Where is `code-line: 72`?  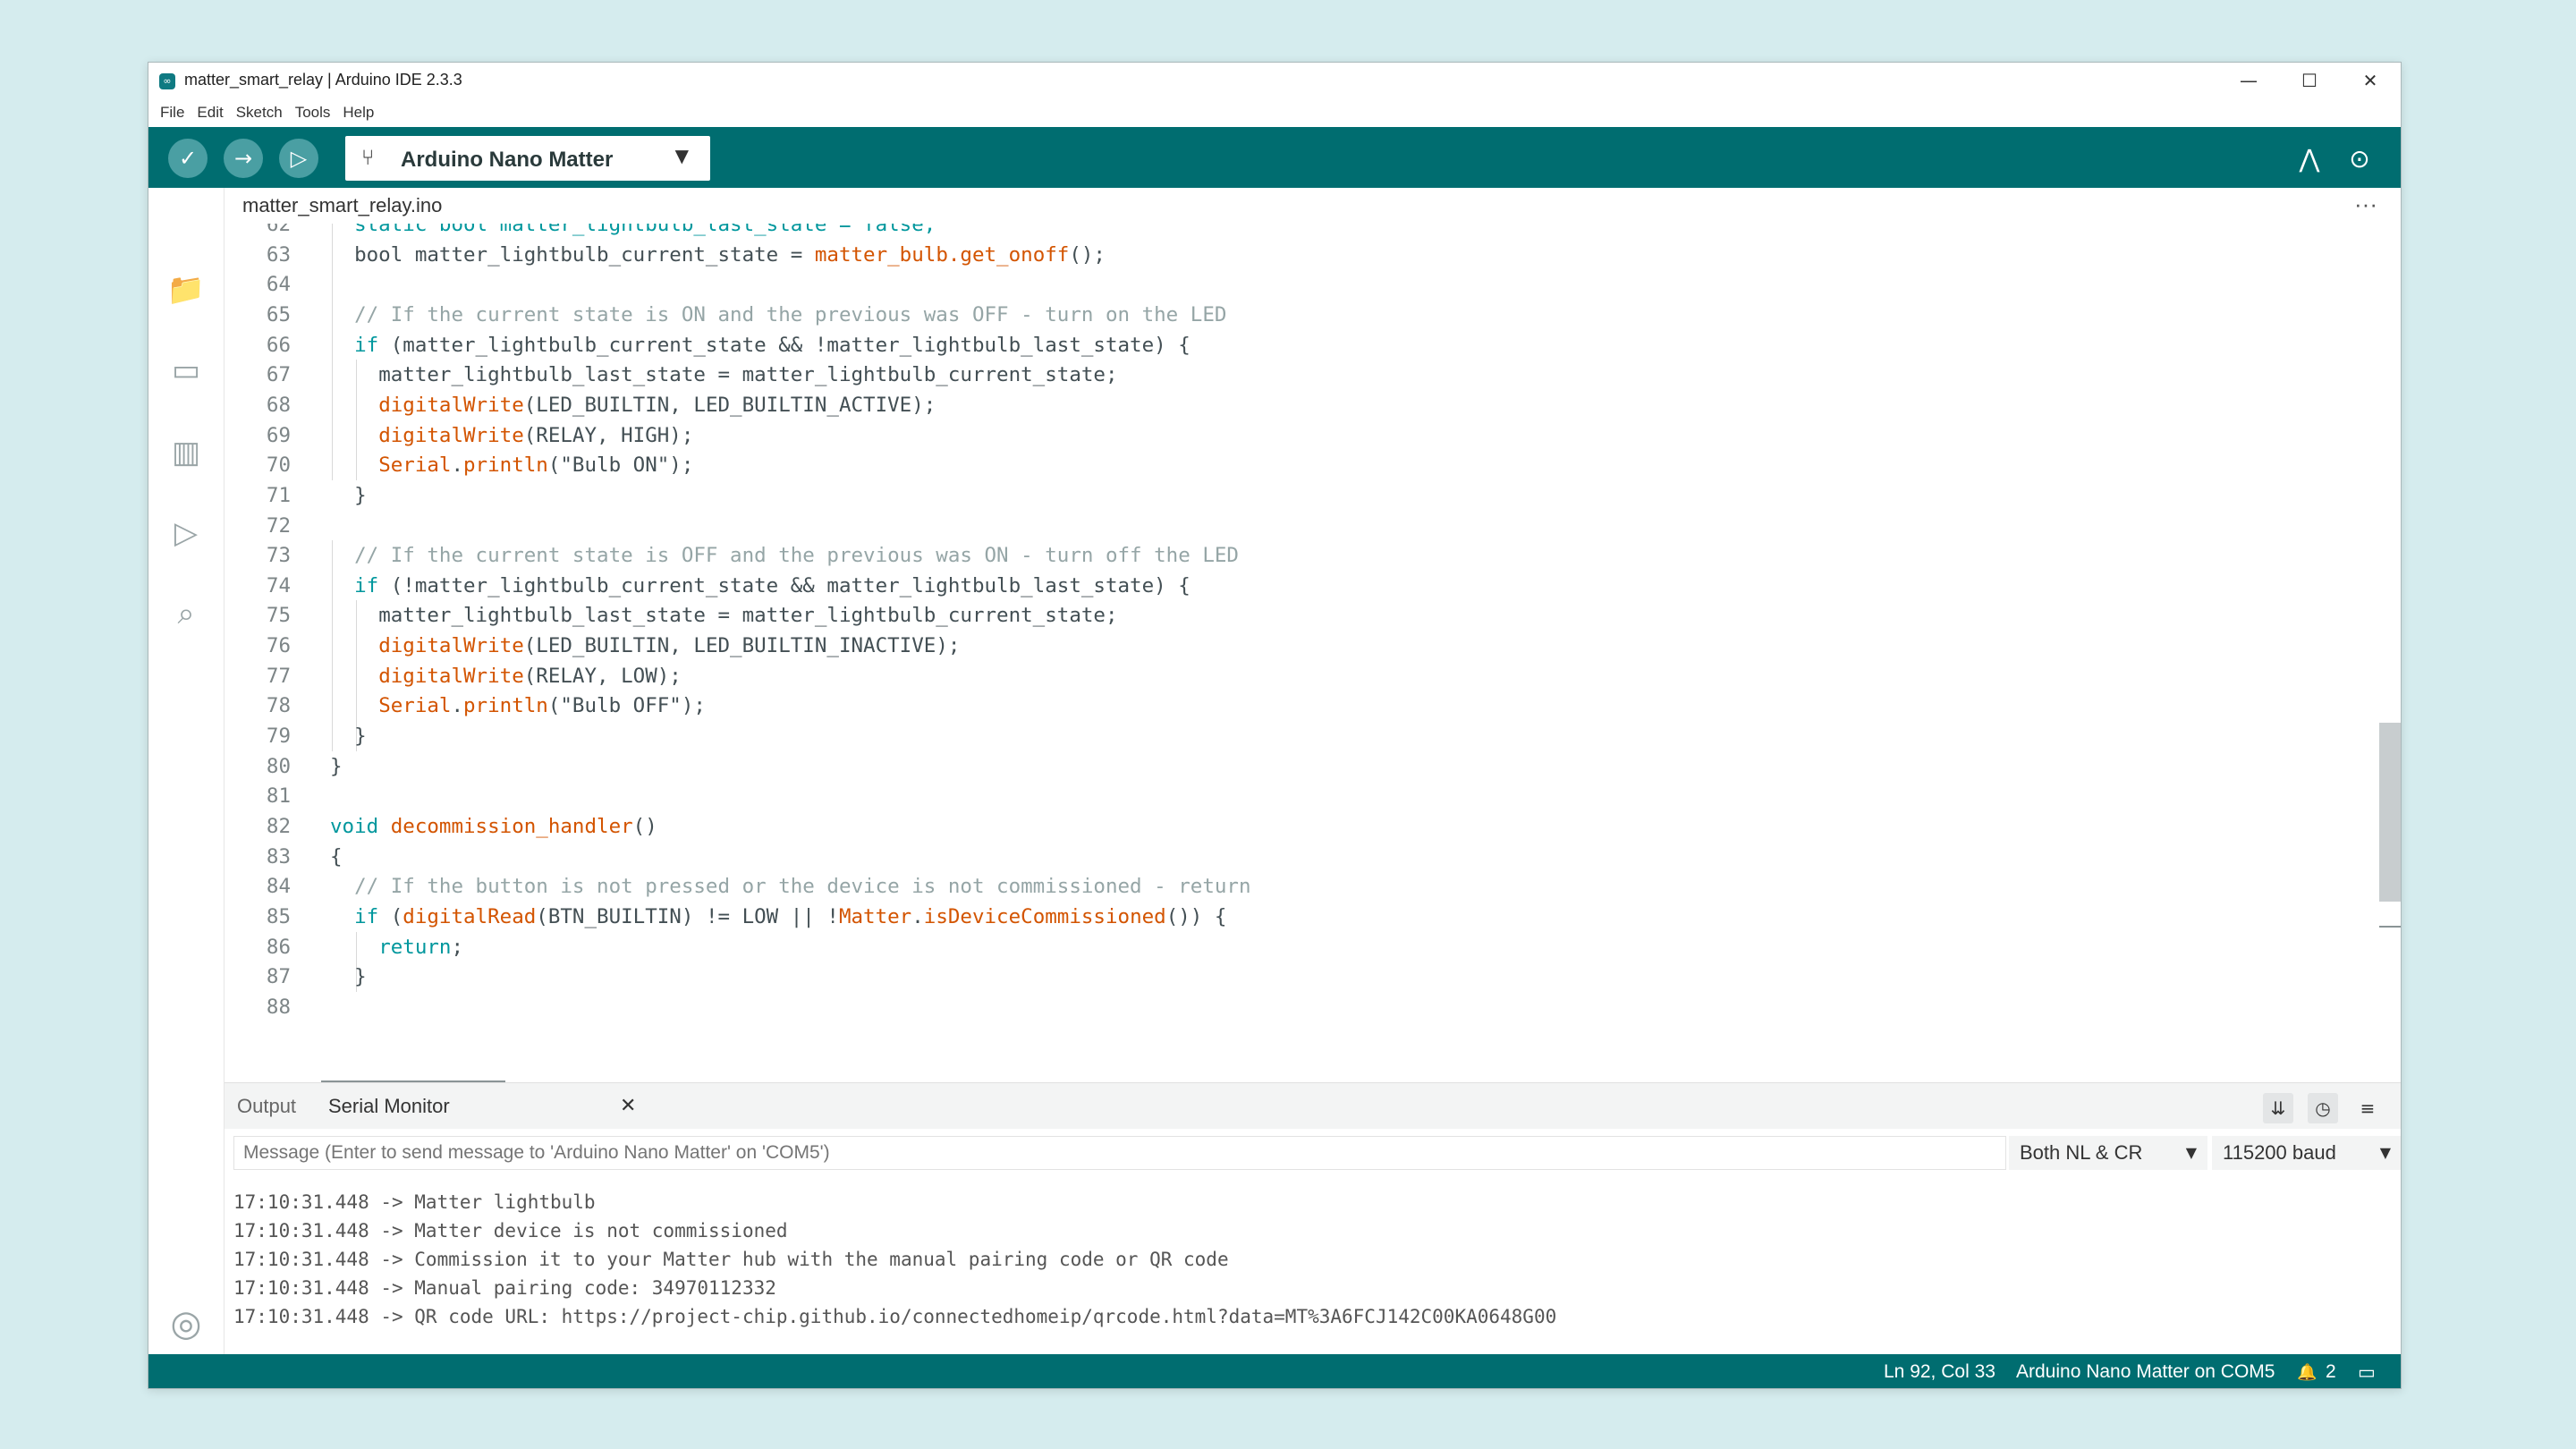
code-line: 72 is located at coordinates (258, 526).